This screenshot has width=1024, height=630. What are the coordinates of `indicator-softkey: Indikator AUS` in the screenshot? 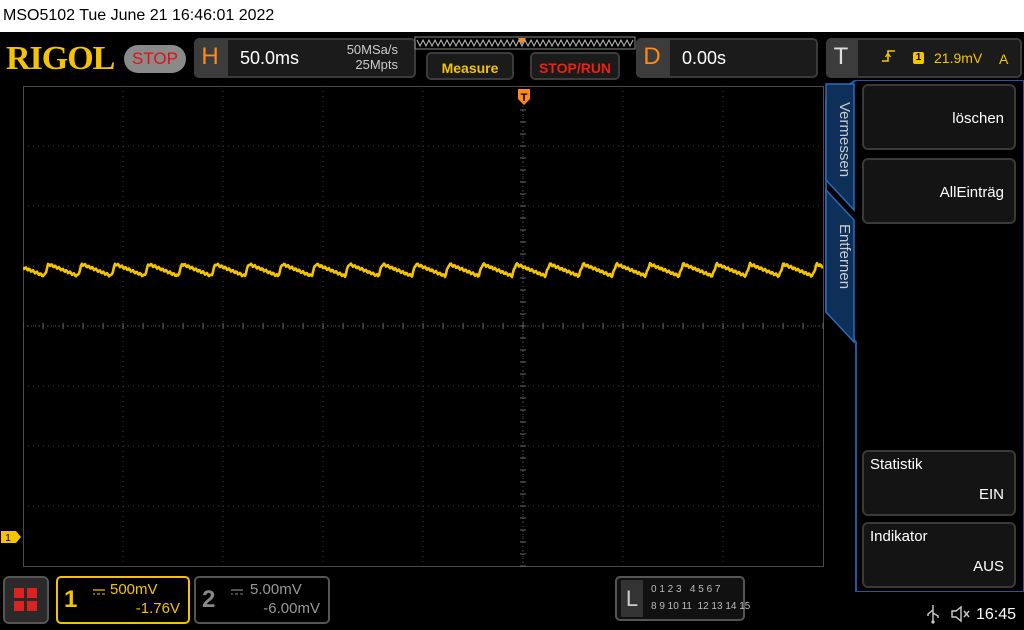 It's located at (939, 555).